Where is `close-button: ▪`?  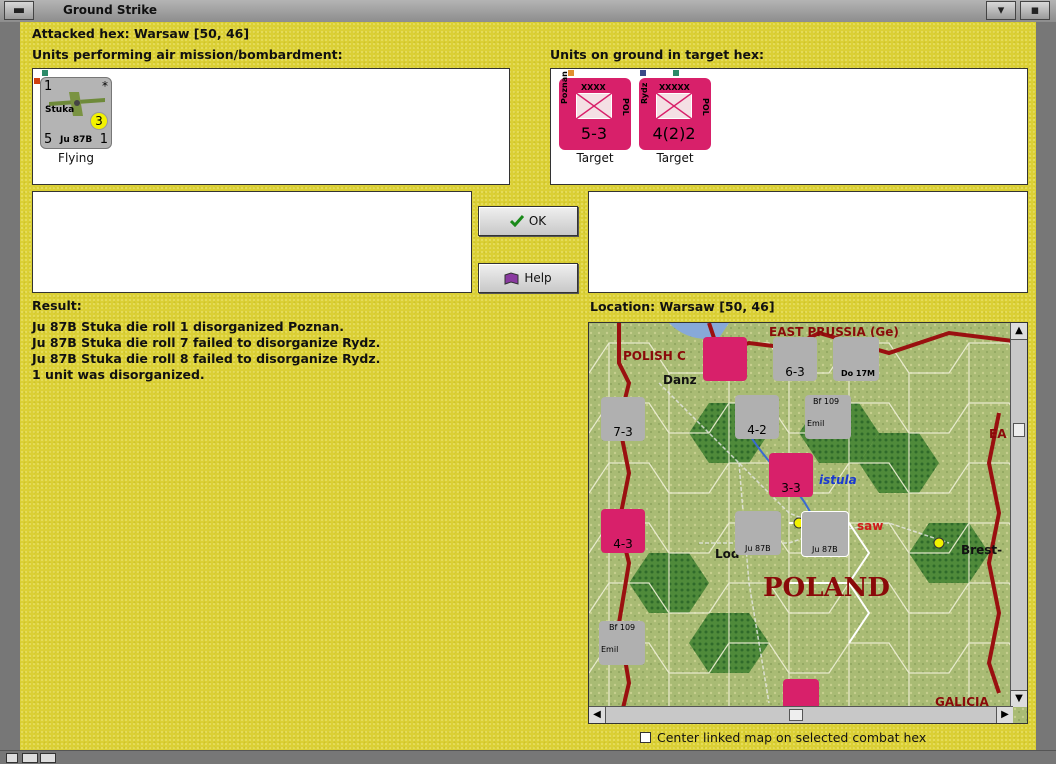
close-button: ▪ is located at coordinates (1035, 10).